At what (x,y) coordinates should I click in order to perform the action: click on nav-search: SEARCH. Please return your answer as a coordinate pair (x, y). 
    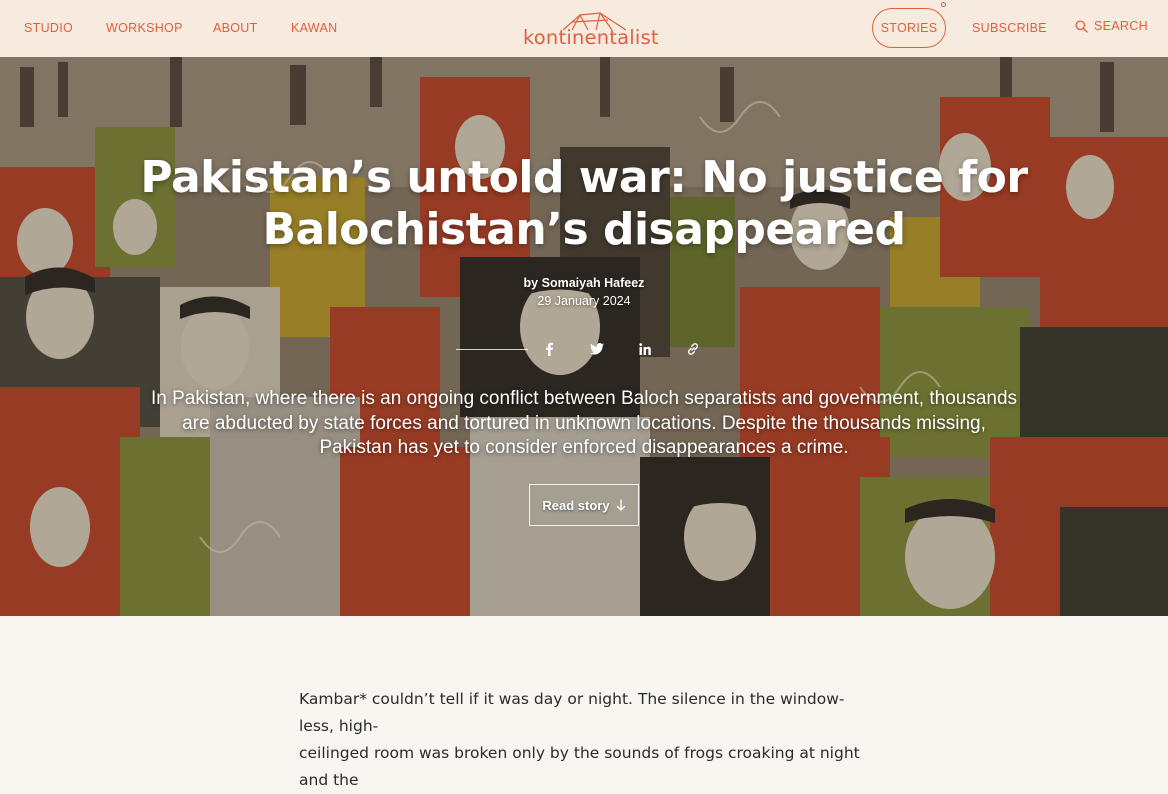
    Looking at the image, I should click on (1111, 26).